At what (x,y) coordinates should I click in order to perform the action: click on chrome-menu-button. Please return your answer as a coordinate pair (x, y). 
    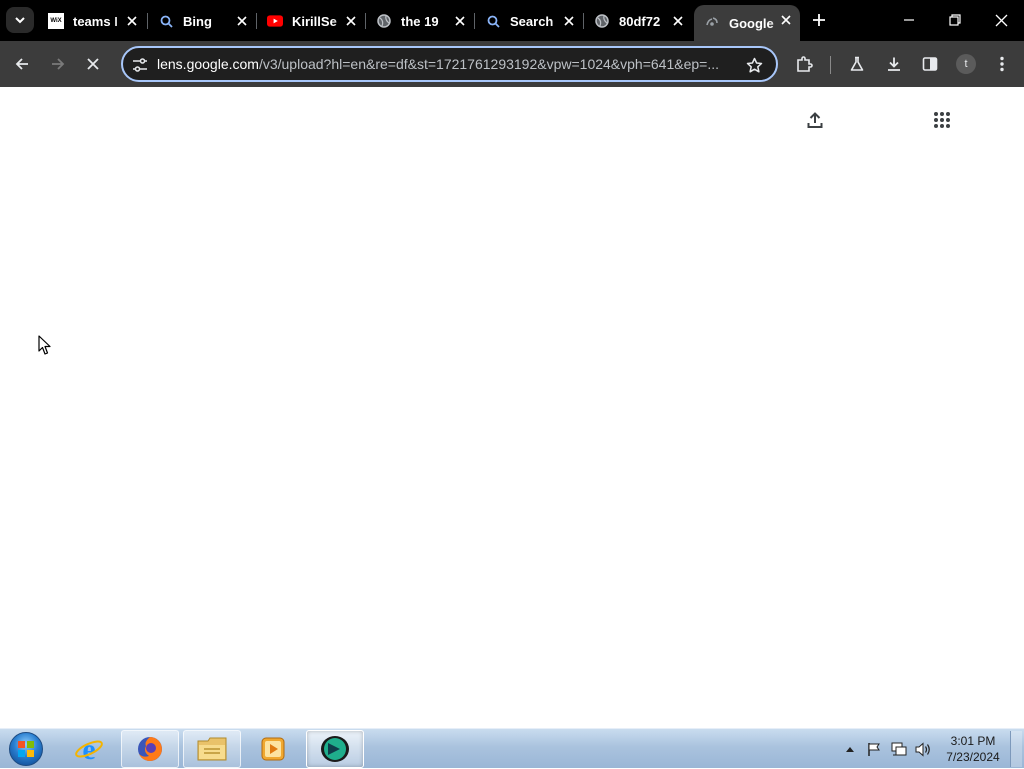
    Looking at the image, I should click on (1002, 64).